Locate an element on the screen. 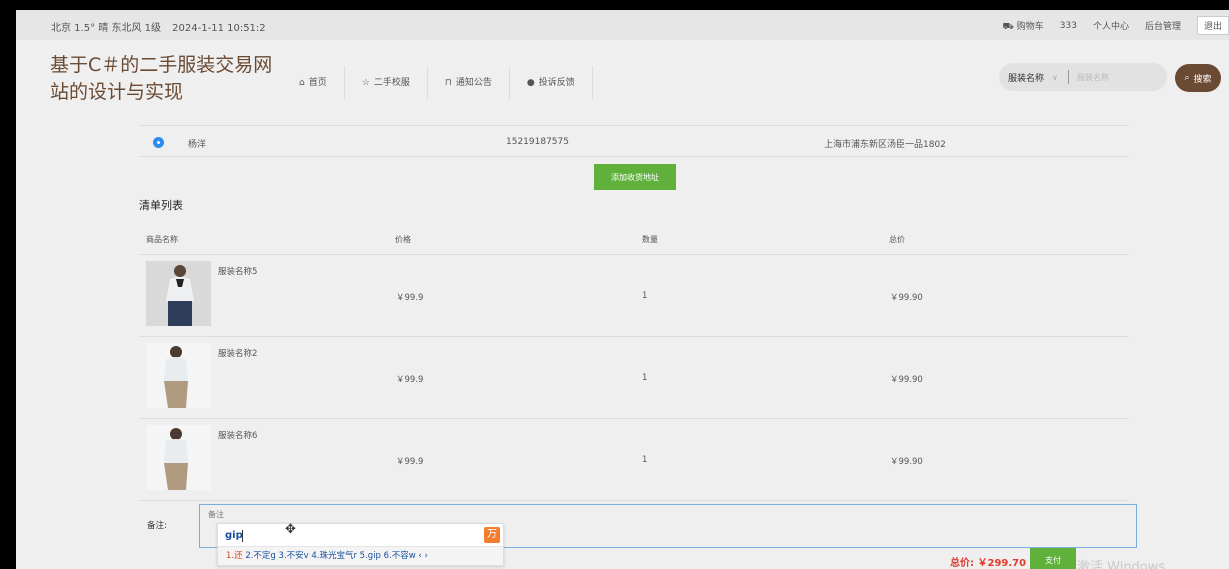  main-nav: ⌂ 首页 ☆ 二手校服 ⊓ 通知公告 ● 投诉反馈 is located at coordinates (437, 83).